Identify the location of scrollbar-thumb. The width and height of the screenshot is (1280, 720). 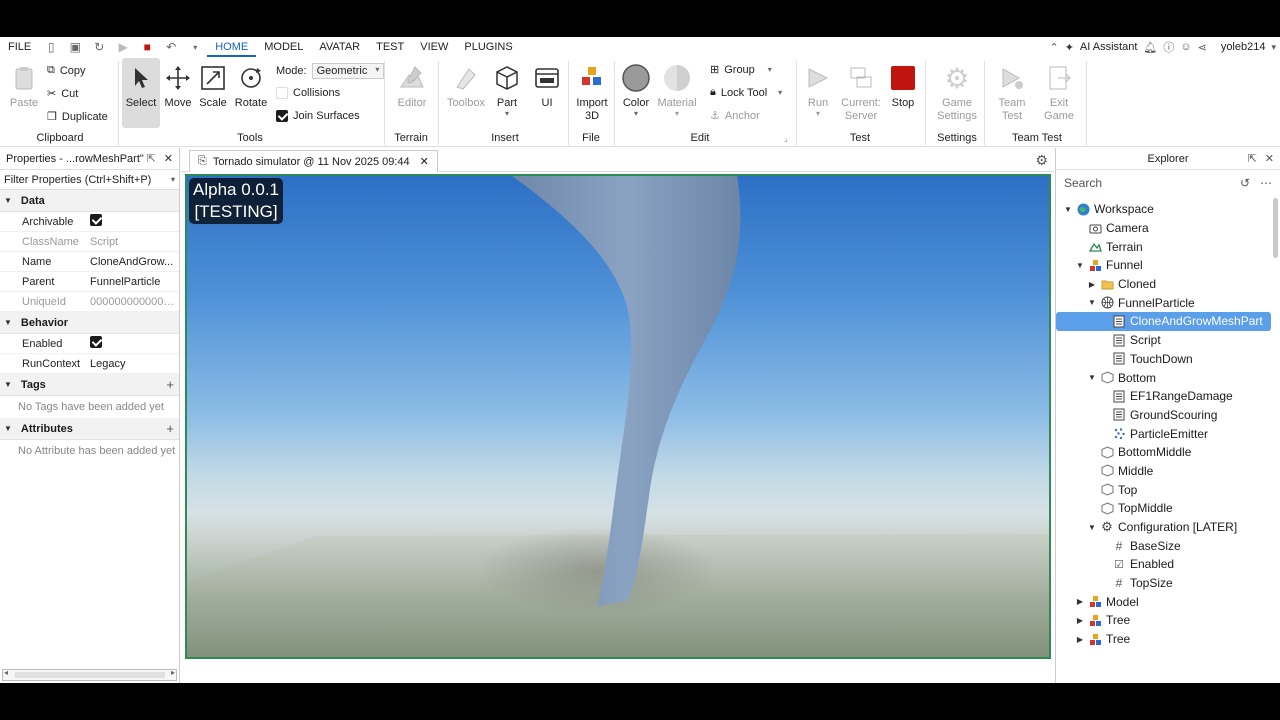
(90, 675).